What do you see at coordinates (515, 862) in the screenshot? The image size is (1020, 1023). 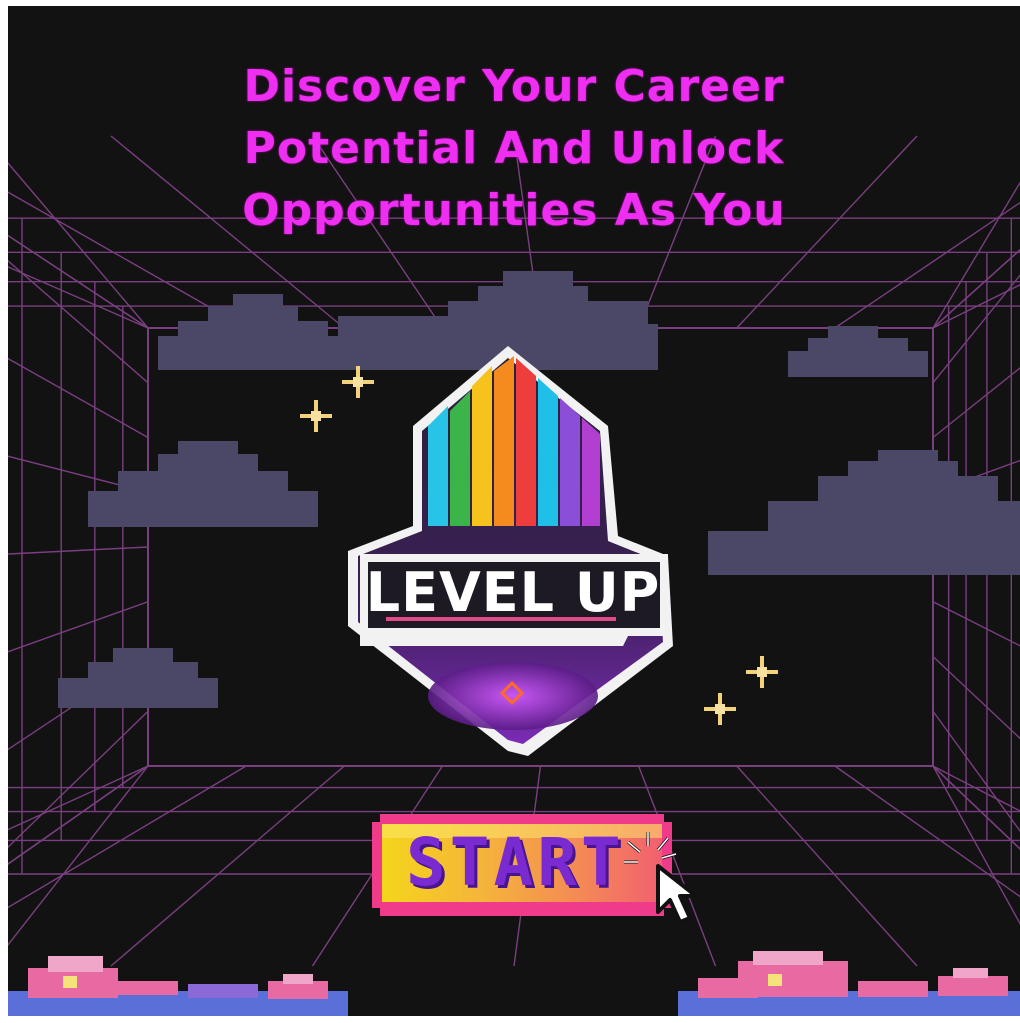 I see `start-button-label: START` at bounding box center [515, 862].